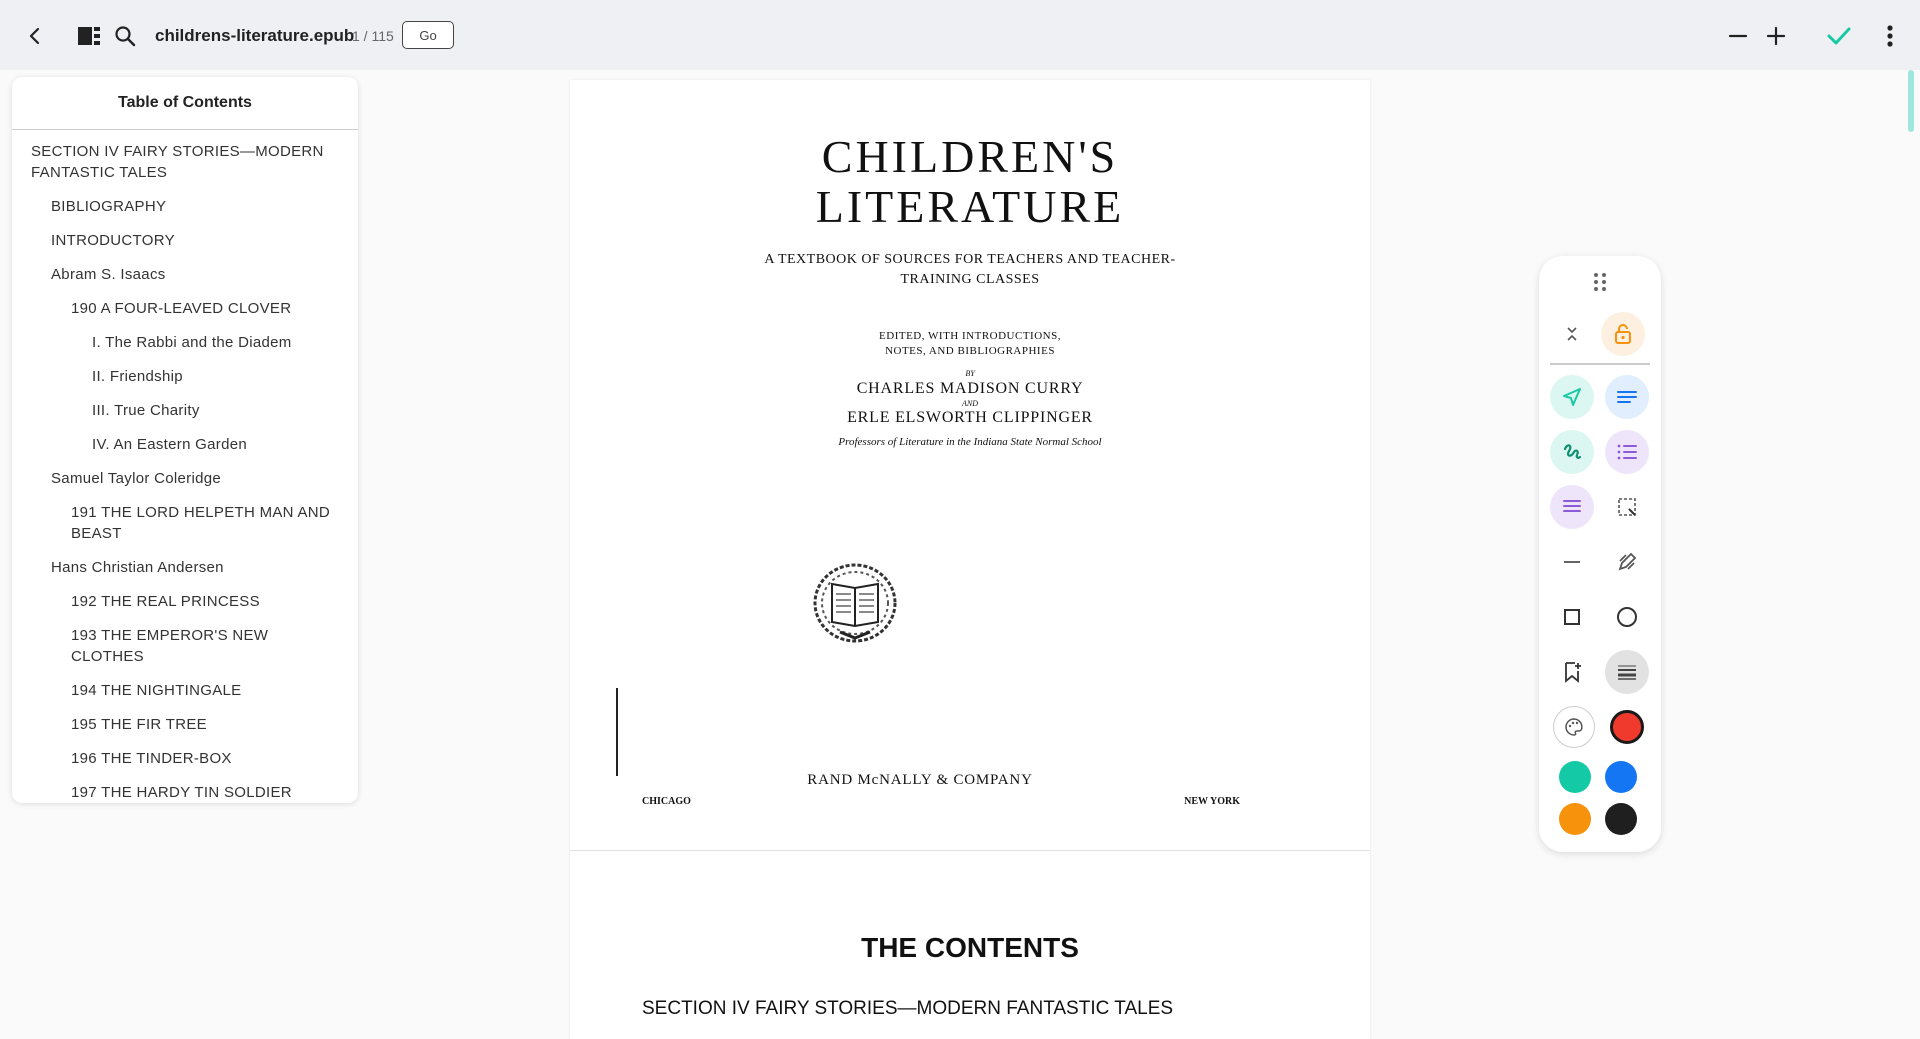 Image resolution: width=1920 pixels, height=1039 pixels. I want to click on city-left: CHICAGO, so click(666, 801).